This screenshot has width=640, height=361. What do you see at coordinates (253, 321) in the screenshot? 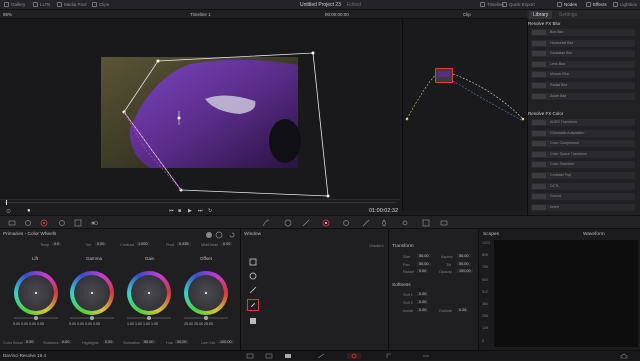
I see `gradient-window-icon` at bounding box center [253, 321].